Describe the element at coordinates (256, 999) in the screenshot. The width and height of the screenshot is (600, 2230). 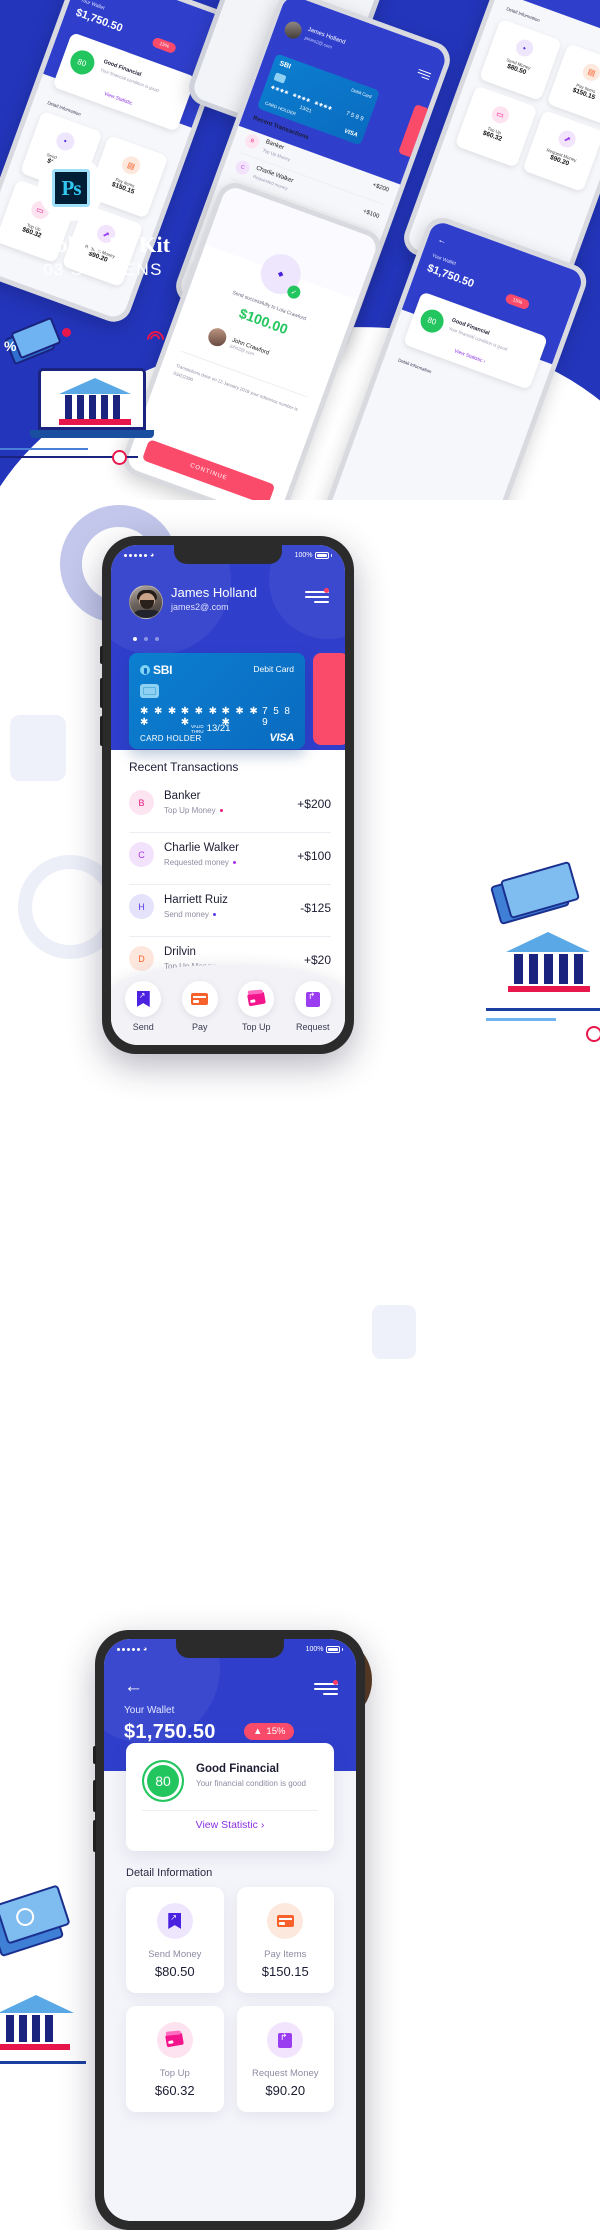
I see `topup-card-icon` at that location.